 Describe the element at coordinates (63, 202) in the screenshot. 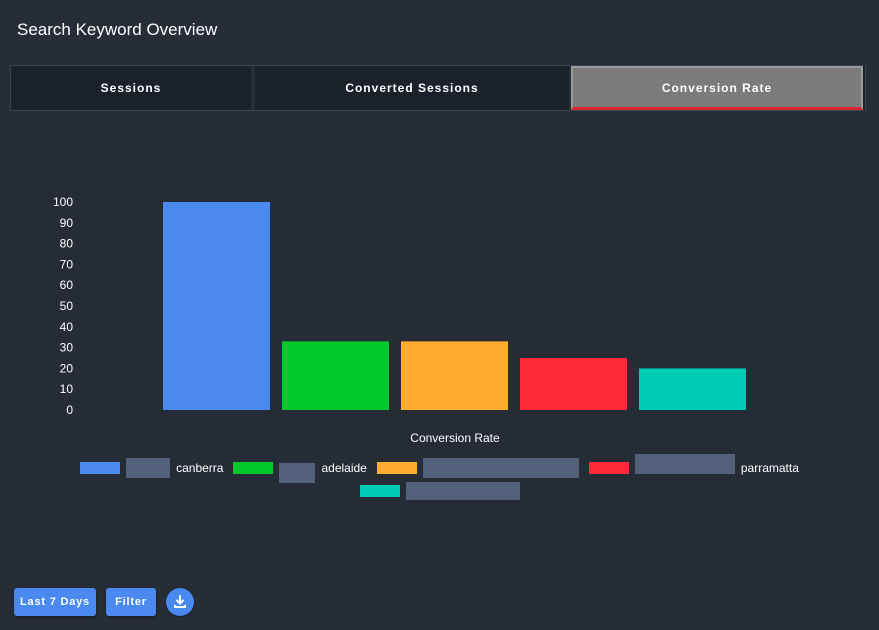

I see `y-tick-label: 100` at that location.